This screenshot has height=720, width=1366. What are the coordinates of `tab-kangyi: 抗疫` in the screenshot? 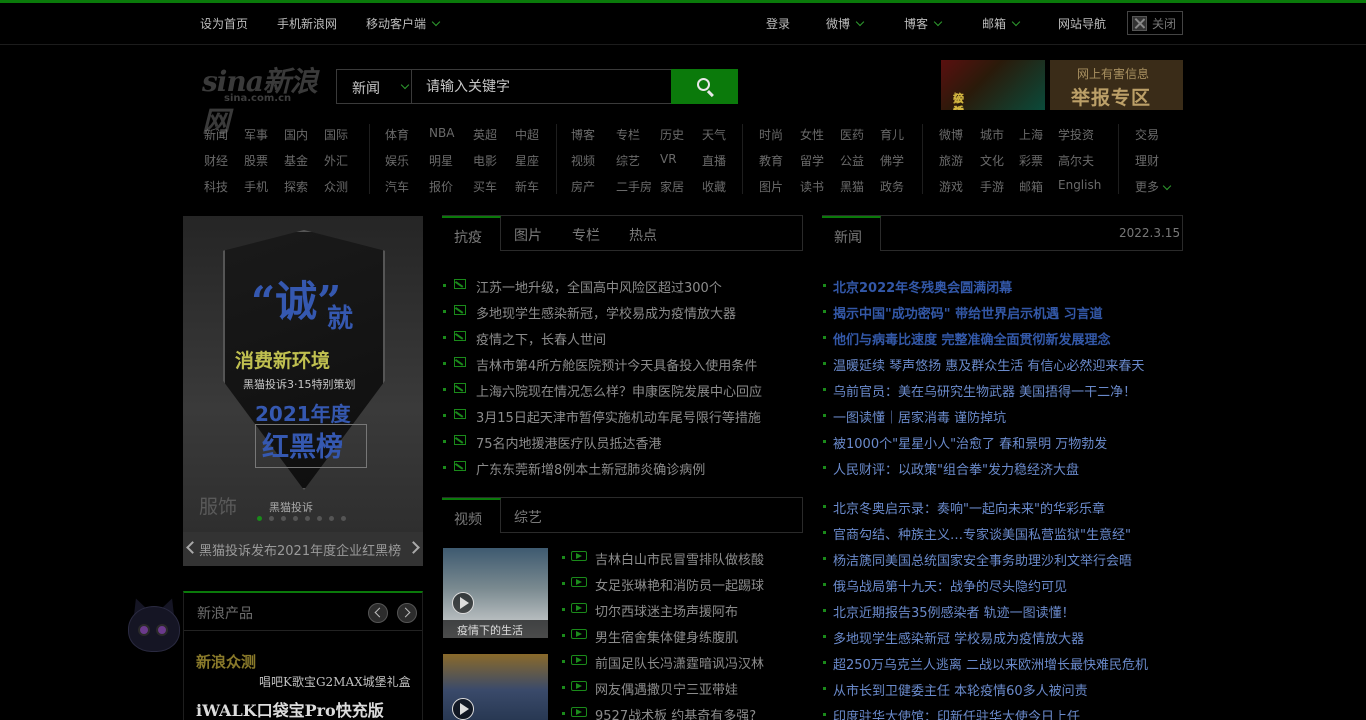 It's located at (471, 233).